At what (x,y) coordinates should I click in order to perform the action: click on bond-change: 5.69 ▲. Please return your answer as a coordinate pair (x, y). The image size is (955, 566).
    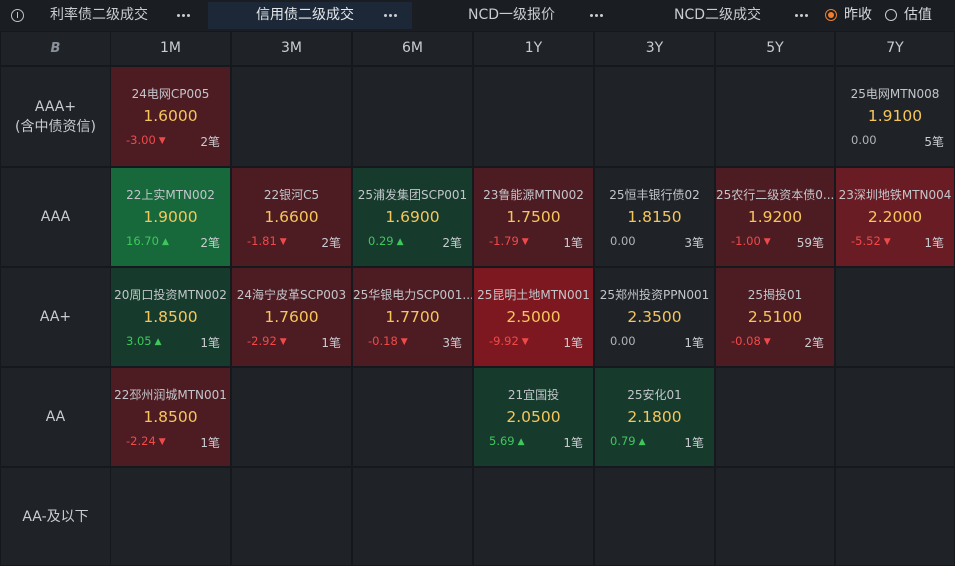
    Looking at the image, I should click on (507, 441).